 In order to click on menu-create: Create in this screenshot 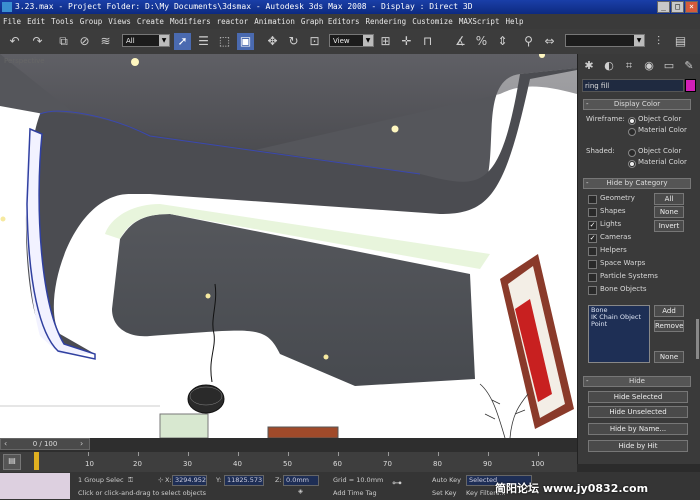, I will do `click(150, 21)`.